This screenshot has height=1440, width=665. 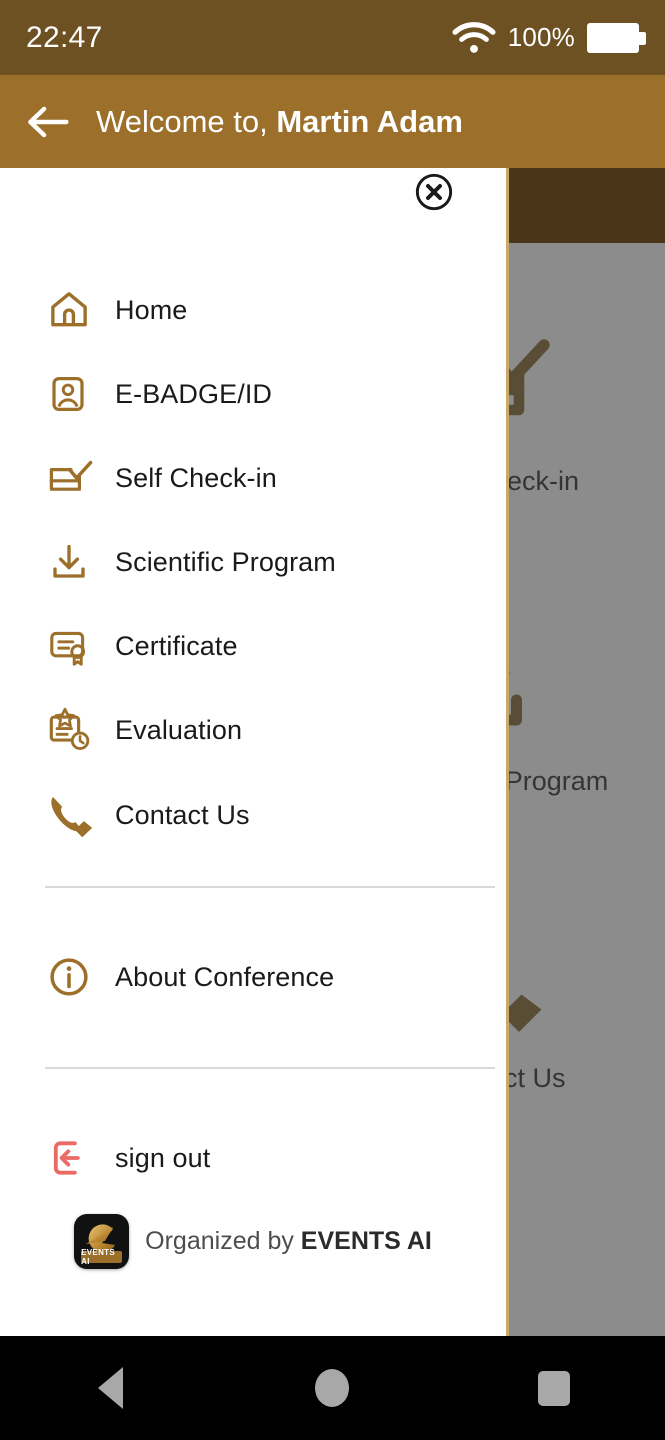 What do you see at coordinates (102, 1257) in the screenshot?
I see `logo-badge-text: EVENTS AI` at bounding box center [102, 1257].